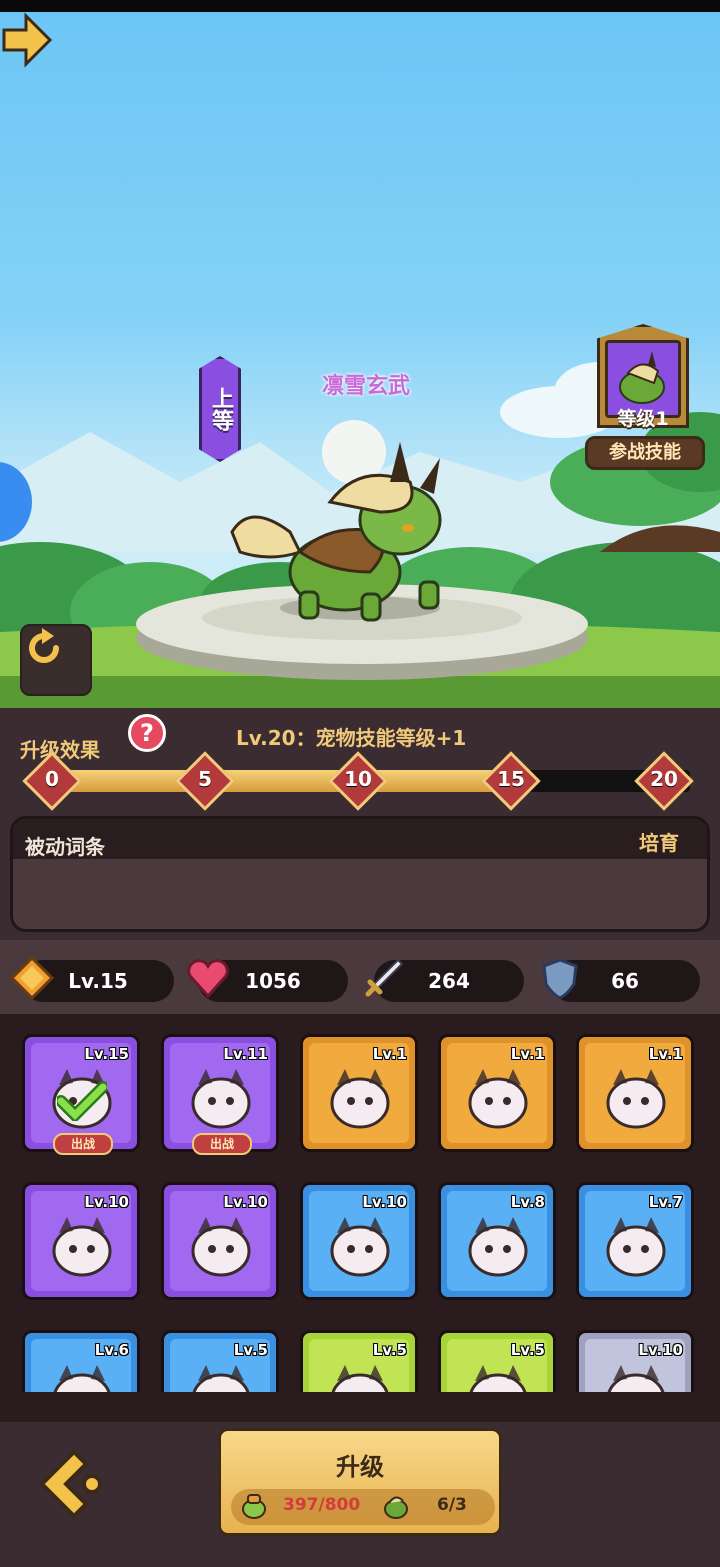 This screenshot has height=1567, width=720. I want to click on status-bar, so click(360, 6).